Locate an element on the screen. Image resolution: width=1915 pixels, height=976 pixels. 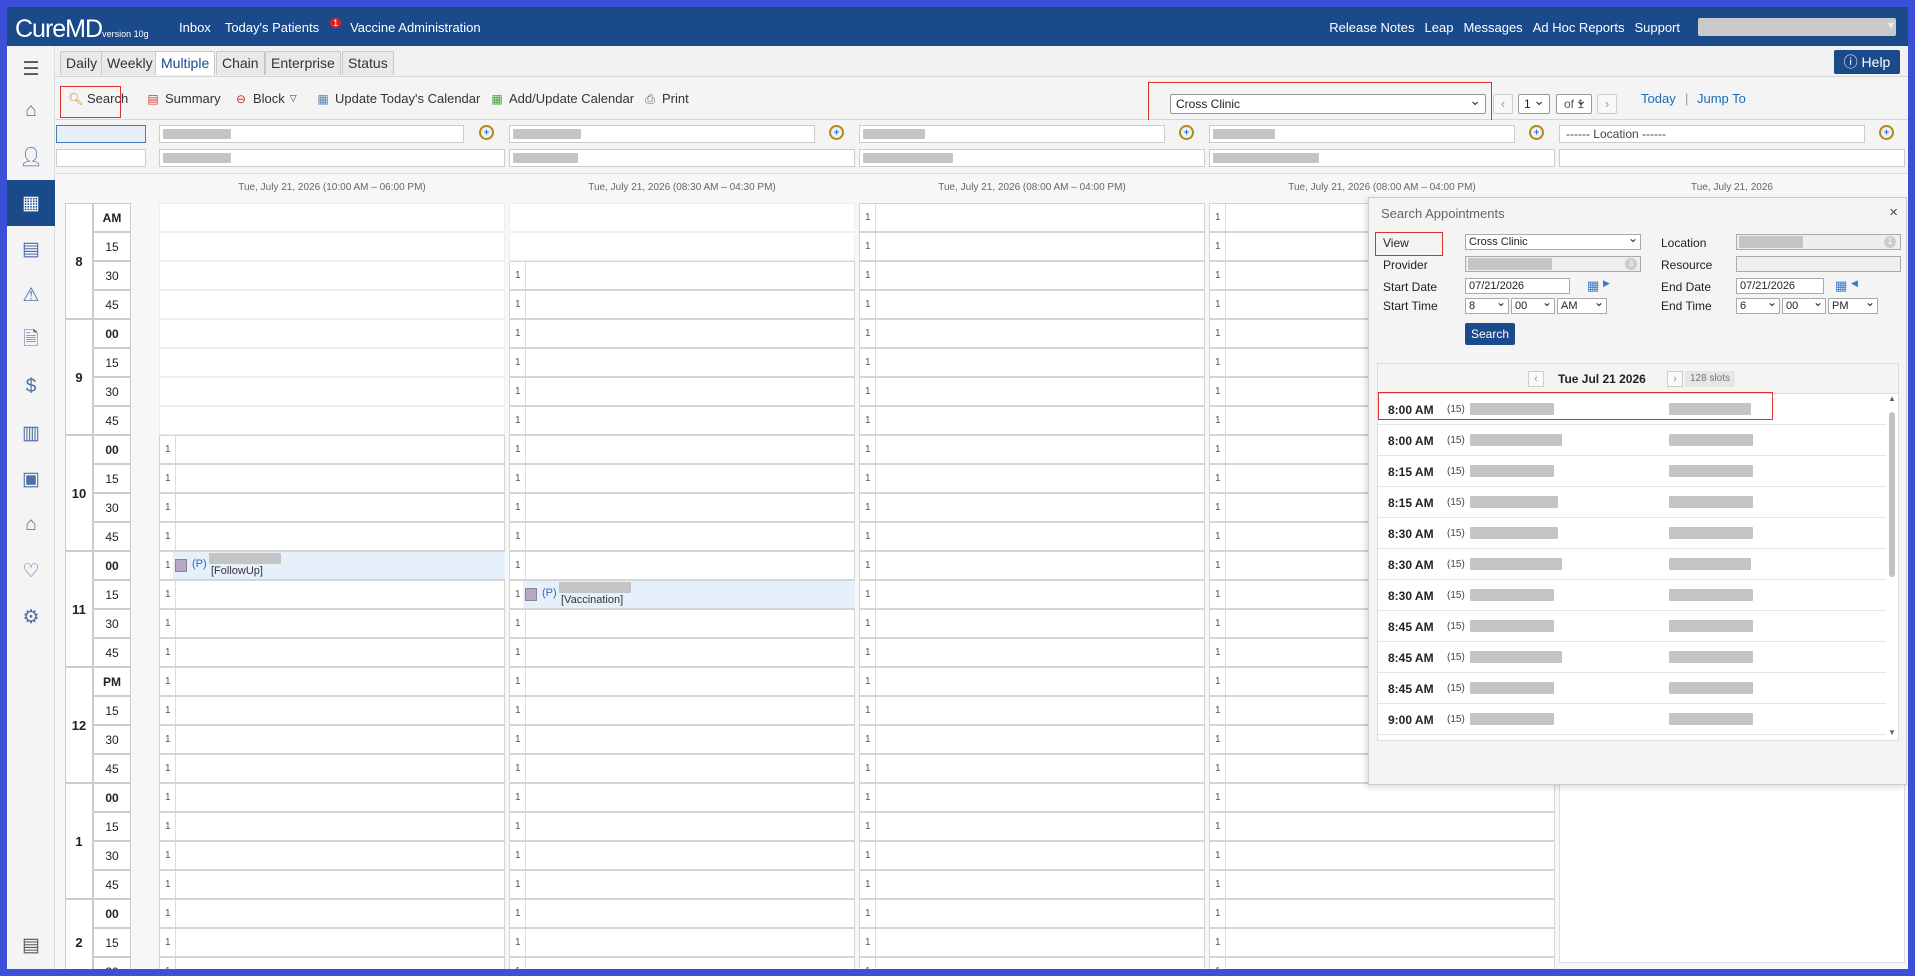
home-icon: ⌂ is located at coordinates (31, 111).